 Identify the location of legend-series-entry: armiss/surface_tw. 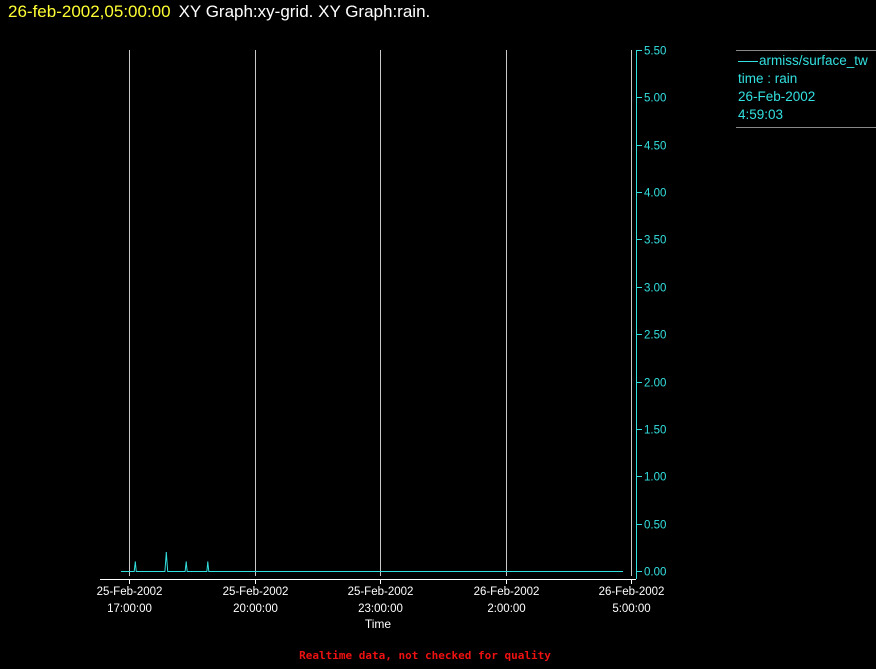
(807, 61).